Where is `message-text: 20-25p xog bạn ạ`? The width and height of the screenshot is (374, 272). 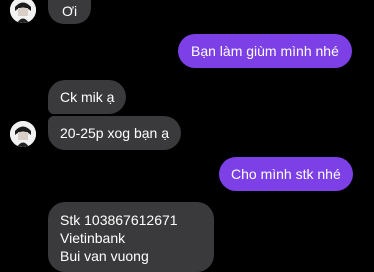
message-text: 20-25p xog bạn ạ is located at coordinates (114, 133).